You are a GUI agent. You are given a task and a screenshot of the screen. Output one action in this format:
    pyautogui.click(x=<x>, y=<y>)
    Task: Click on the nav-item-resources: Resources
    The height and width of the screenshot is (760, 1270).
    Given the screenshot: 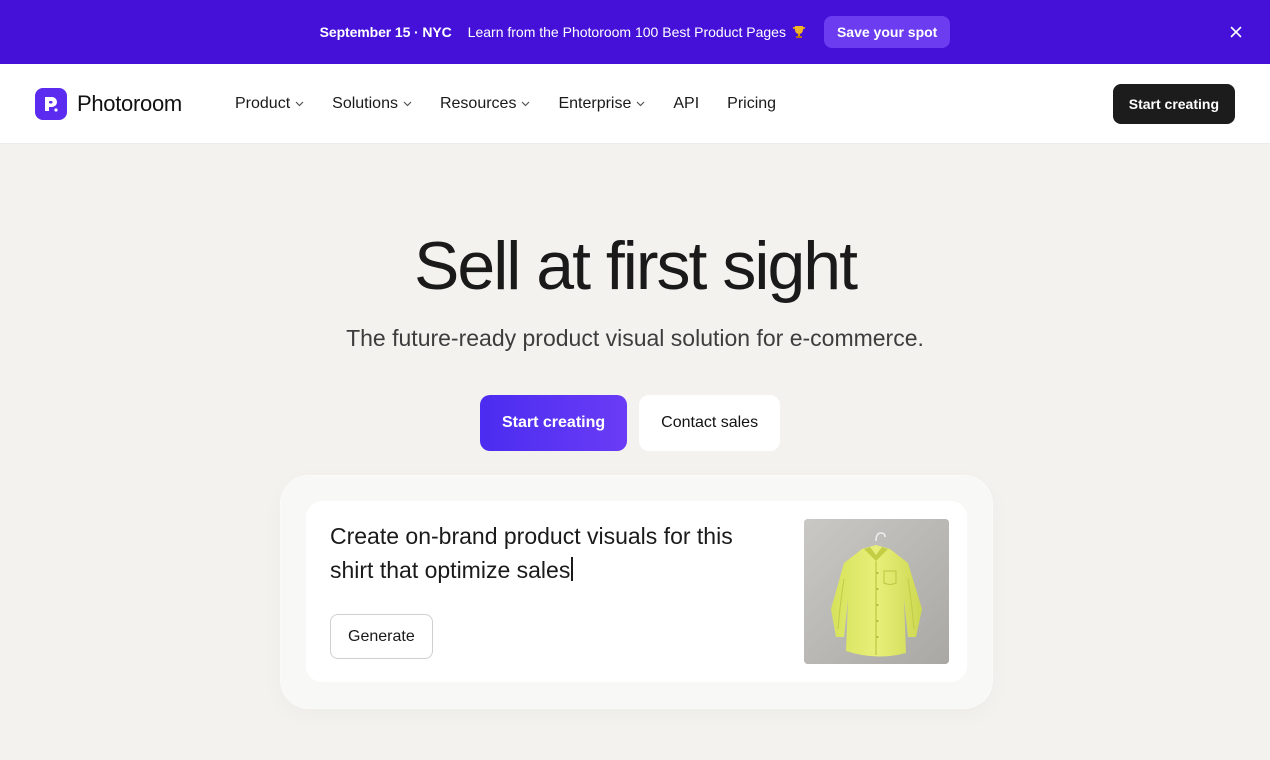 What is the action you would take?
    pyautogui.click(x=485, y=104)
    